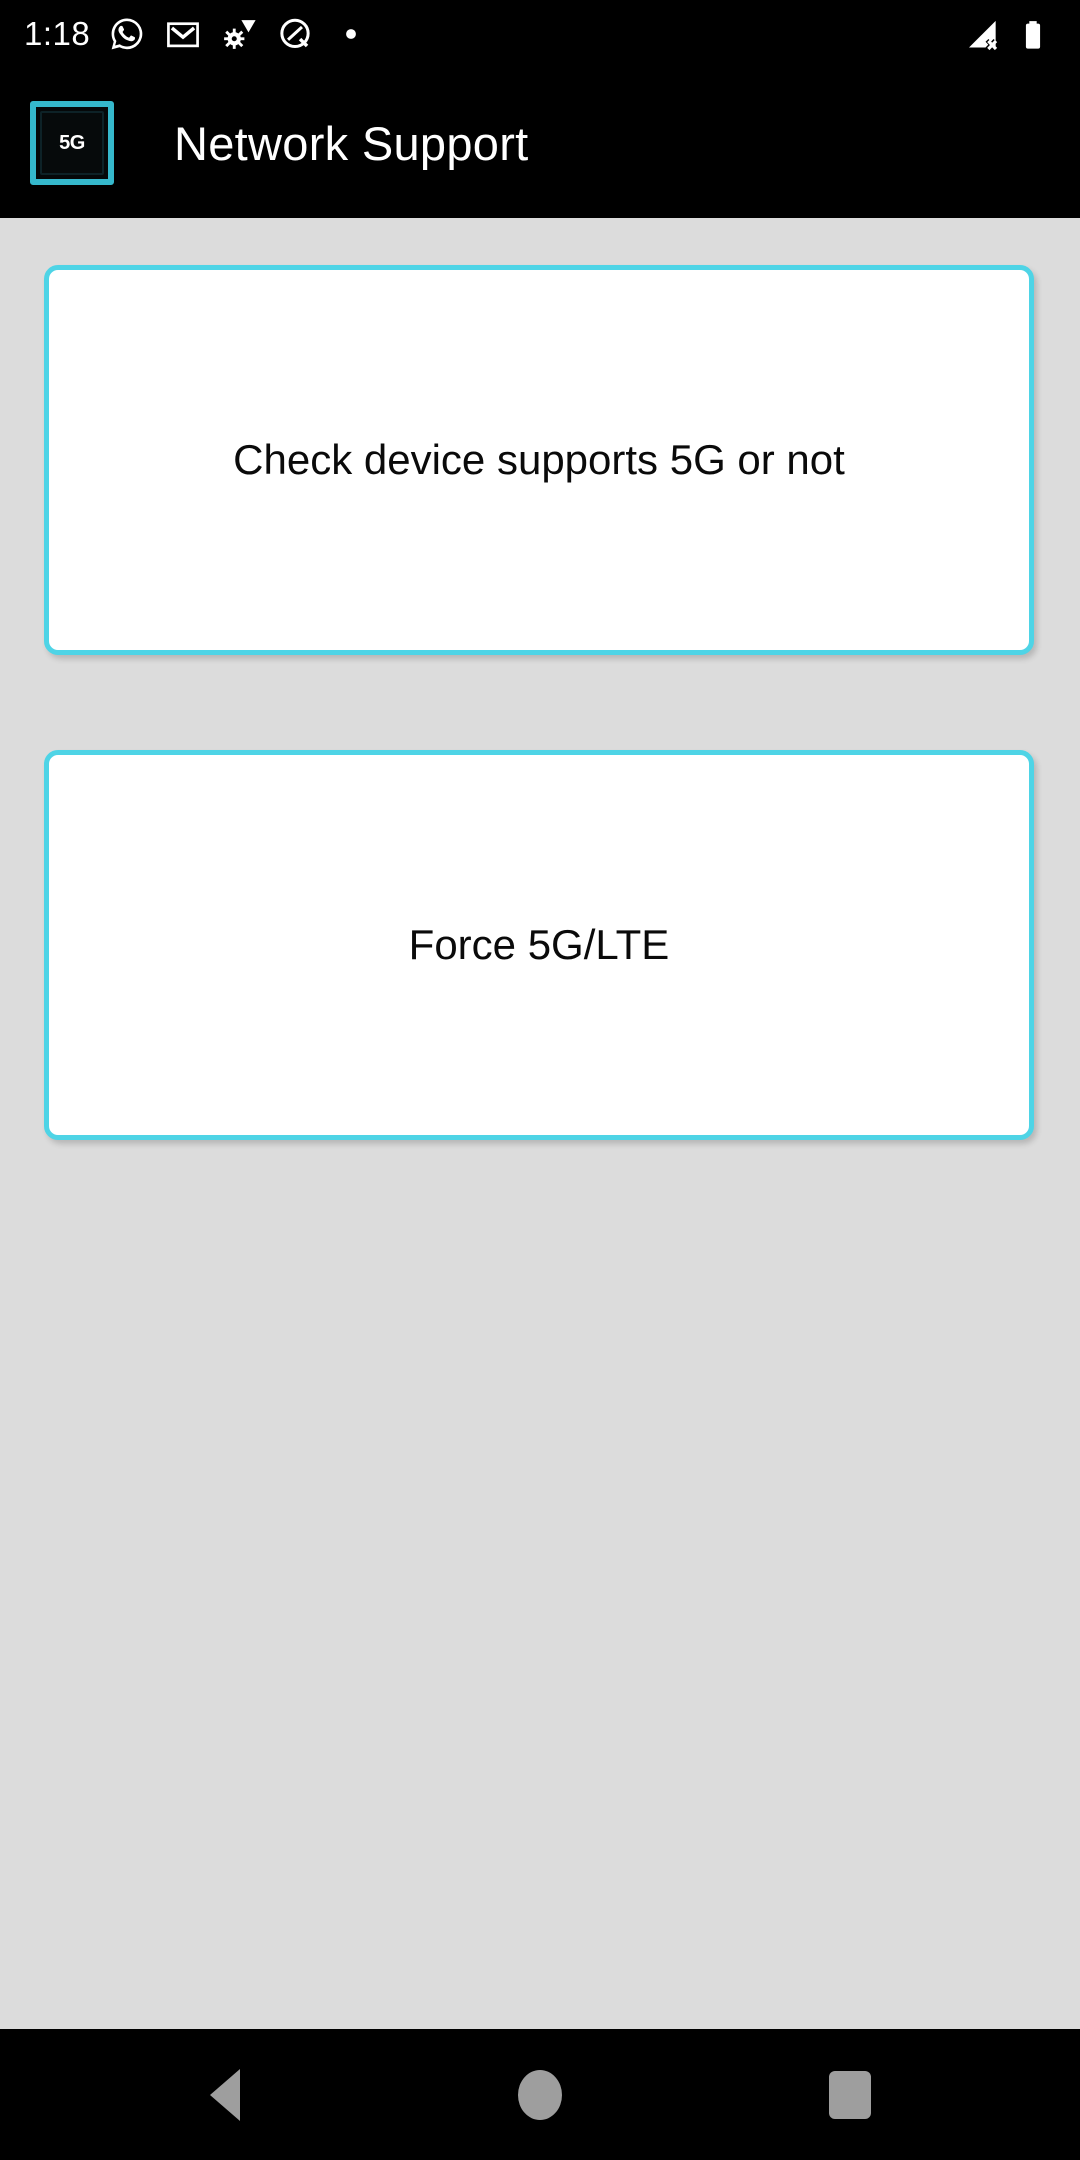 This screenshot has width=1080, height=2160. I want to click on dot-icon, so click(351, 34).